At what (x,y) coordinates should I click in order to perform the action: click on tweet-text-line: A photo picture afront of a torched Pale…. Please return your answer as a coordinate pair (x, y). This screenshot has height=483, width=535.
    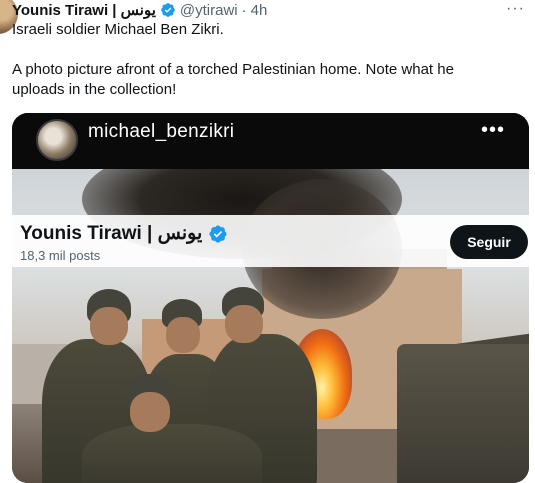
    Looking at the image, I should click on (233, 79).